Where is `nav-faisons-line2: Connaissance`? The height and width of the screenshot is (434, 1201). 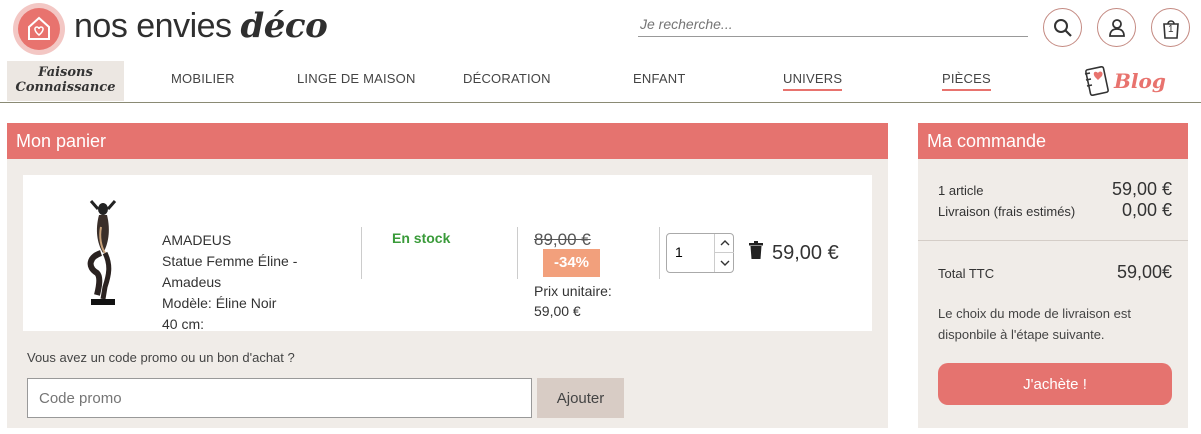
nav-faisons-line2: Connaissance is located at coordinates (65, 87).